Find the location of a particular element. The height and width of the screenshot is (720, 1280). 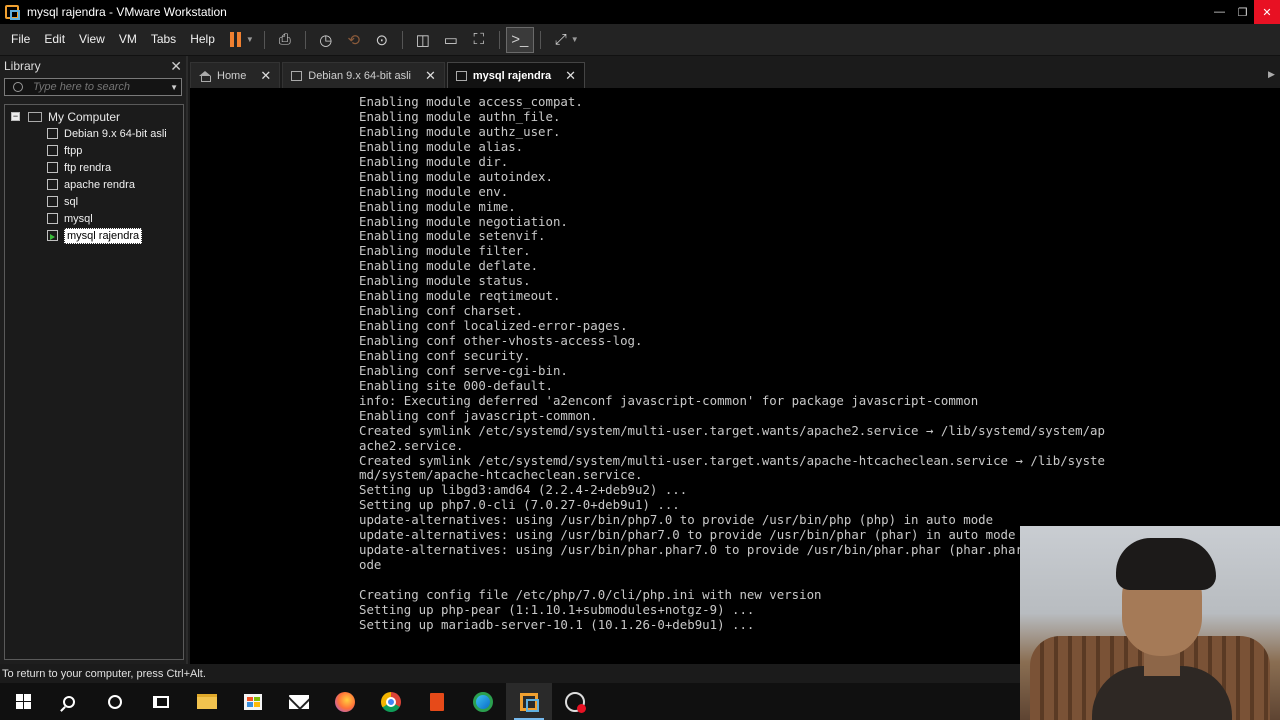

menu-help: Help is located at coordinates (202, 40).